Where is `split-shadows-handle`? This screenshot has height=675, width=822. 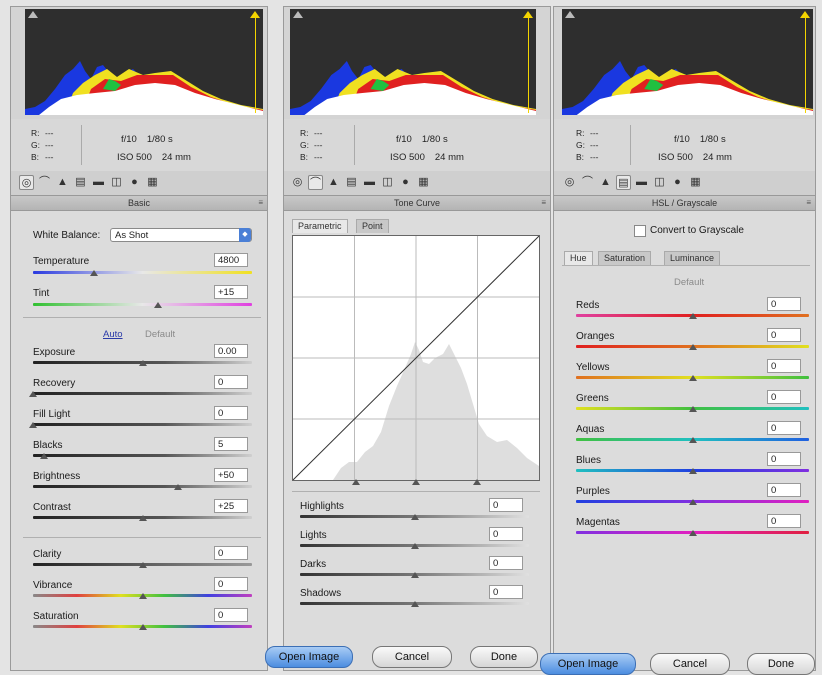
split-shadows-handle is located at coordinates (356, 482).